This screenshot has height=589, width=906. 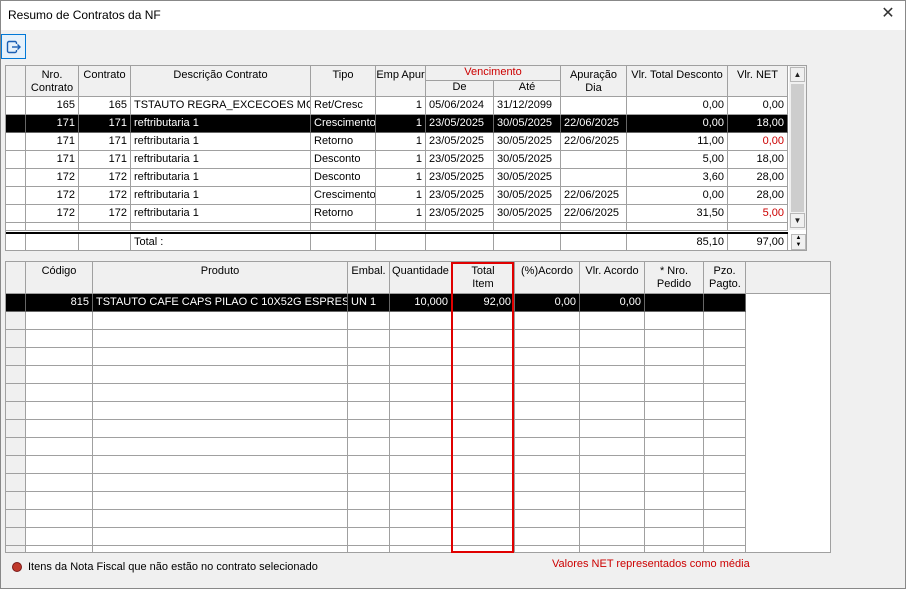 I want to click on header-total-item: Total Item, so click(x=483, y=278).